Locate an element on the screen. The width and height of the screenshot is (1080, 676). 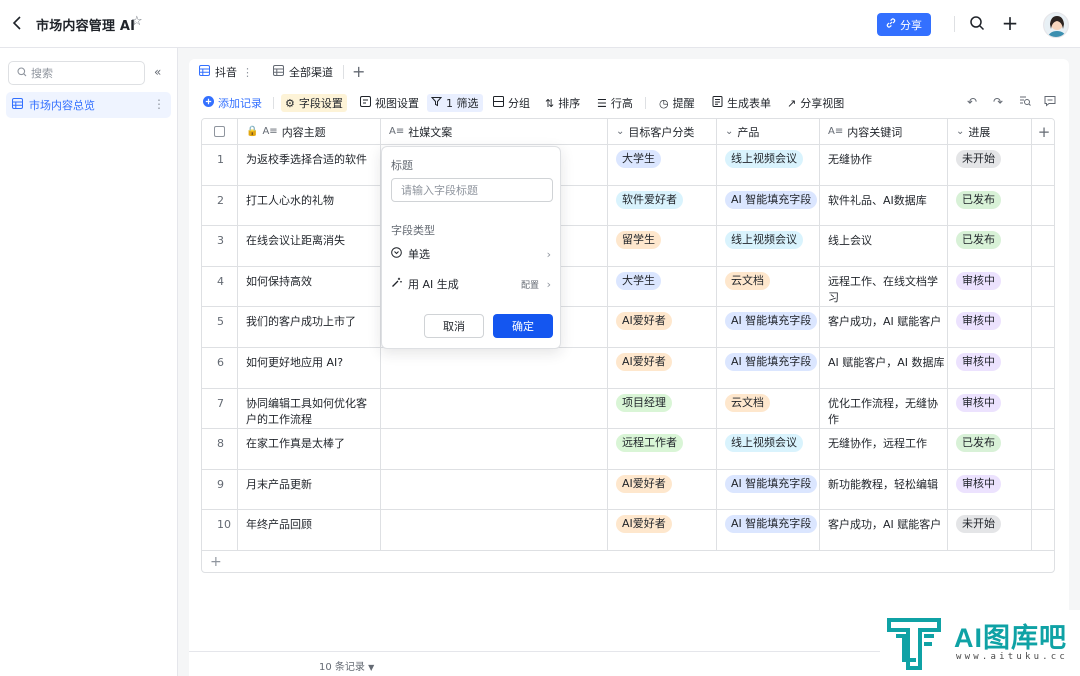
keywords-cell: 无缝协作 is located at coordinates (884, 165).